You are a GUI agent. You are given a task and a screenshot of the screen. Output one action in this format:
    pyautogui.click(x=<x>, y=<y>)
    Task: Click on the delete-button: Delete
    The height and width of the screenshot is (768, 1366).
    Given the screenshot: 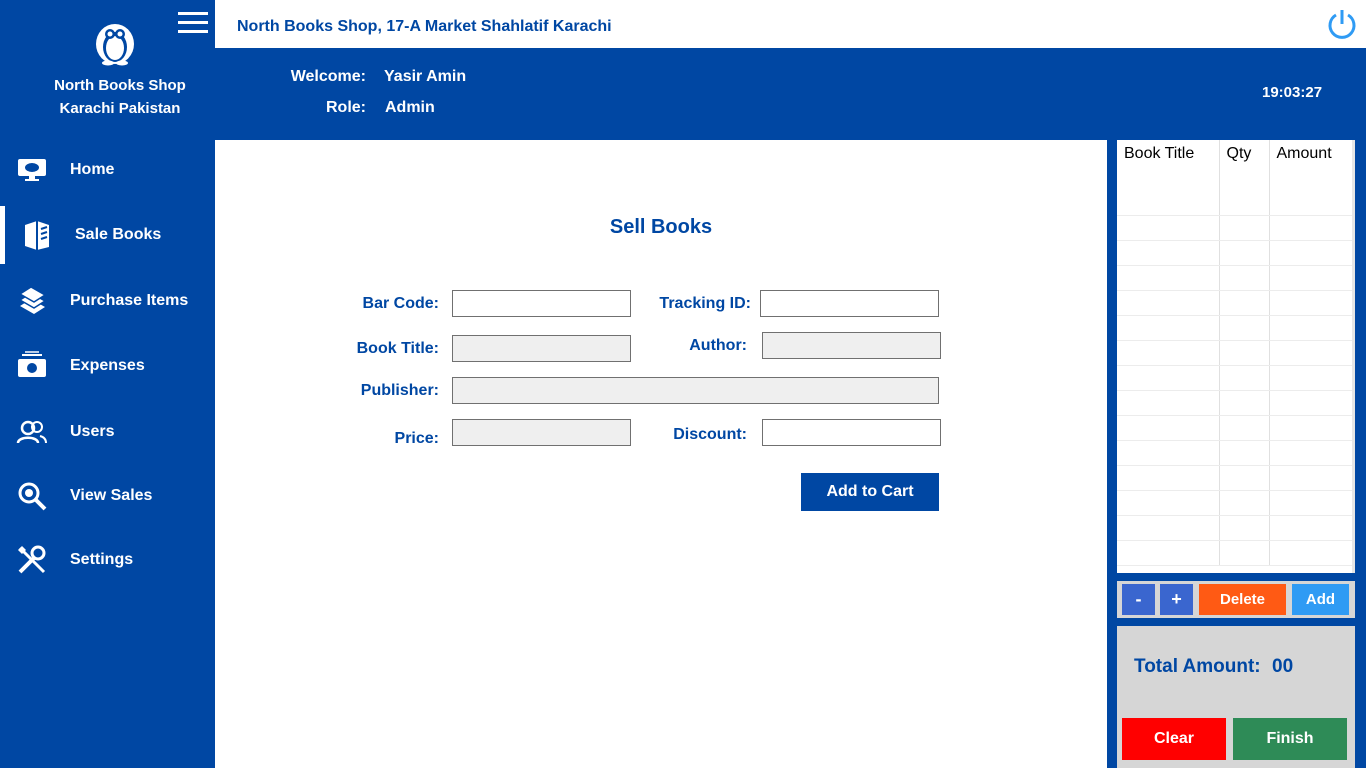 What is the action you would take?
    pyautogui.click(x=1242, y=599)
    